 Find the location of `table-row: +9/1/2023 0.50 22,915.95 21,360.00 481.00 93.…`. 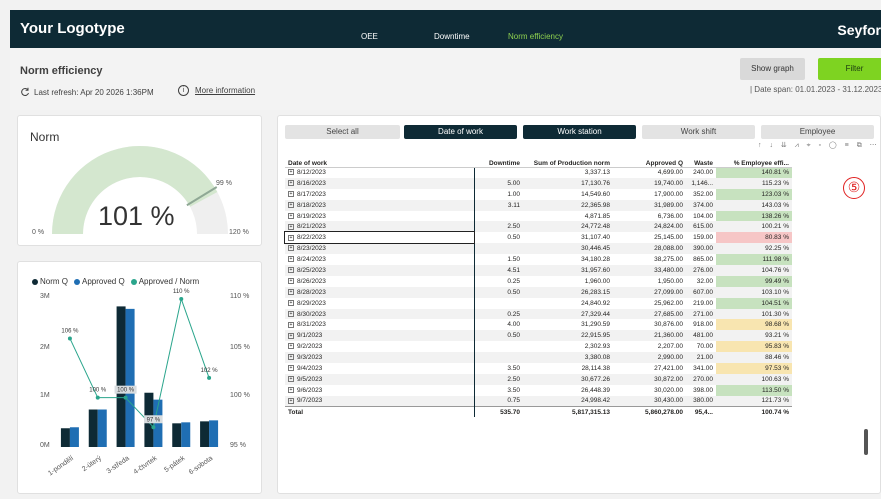

table-row: +9/1/2023 0.50 22,915.95 21,360.00 481.00 93.… is located at coordinates (538, 336).